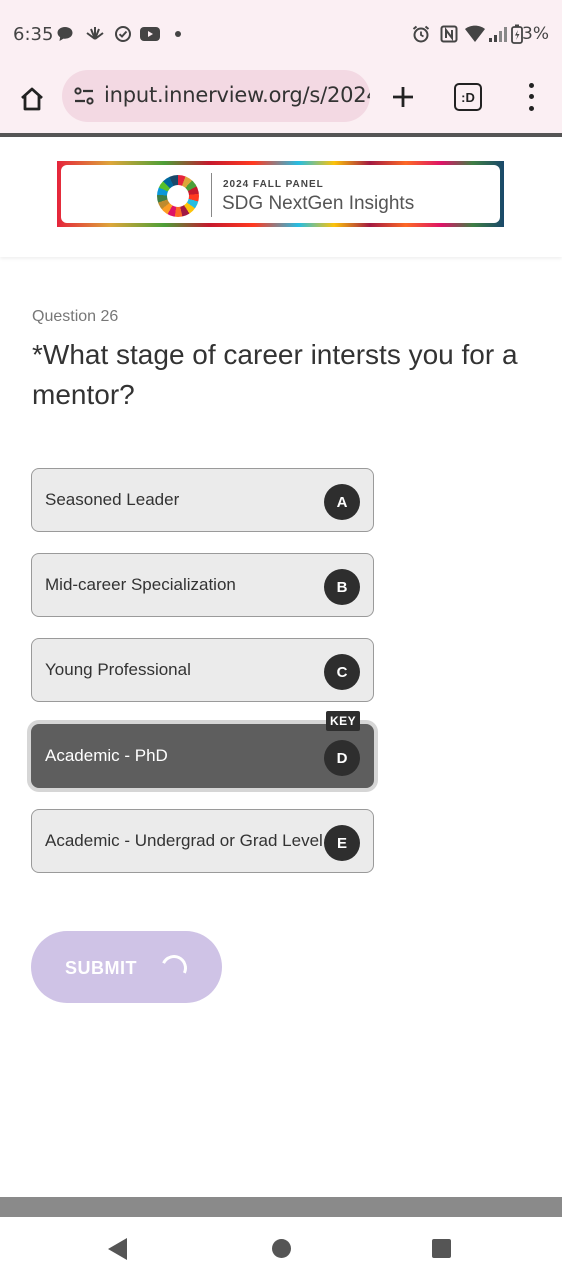 Image resolution: width=562 pixels, height=1280 pixels. What do you see at coordinates (178, 34) in the screenshot?
I see `dot-icon` at bounding box center [178, 34].